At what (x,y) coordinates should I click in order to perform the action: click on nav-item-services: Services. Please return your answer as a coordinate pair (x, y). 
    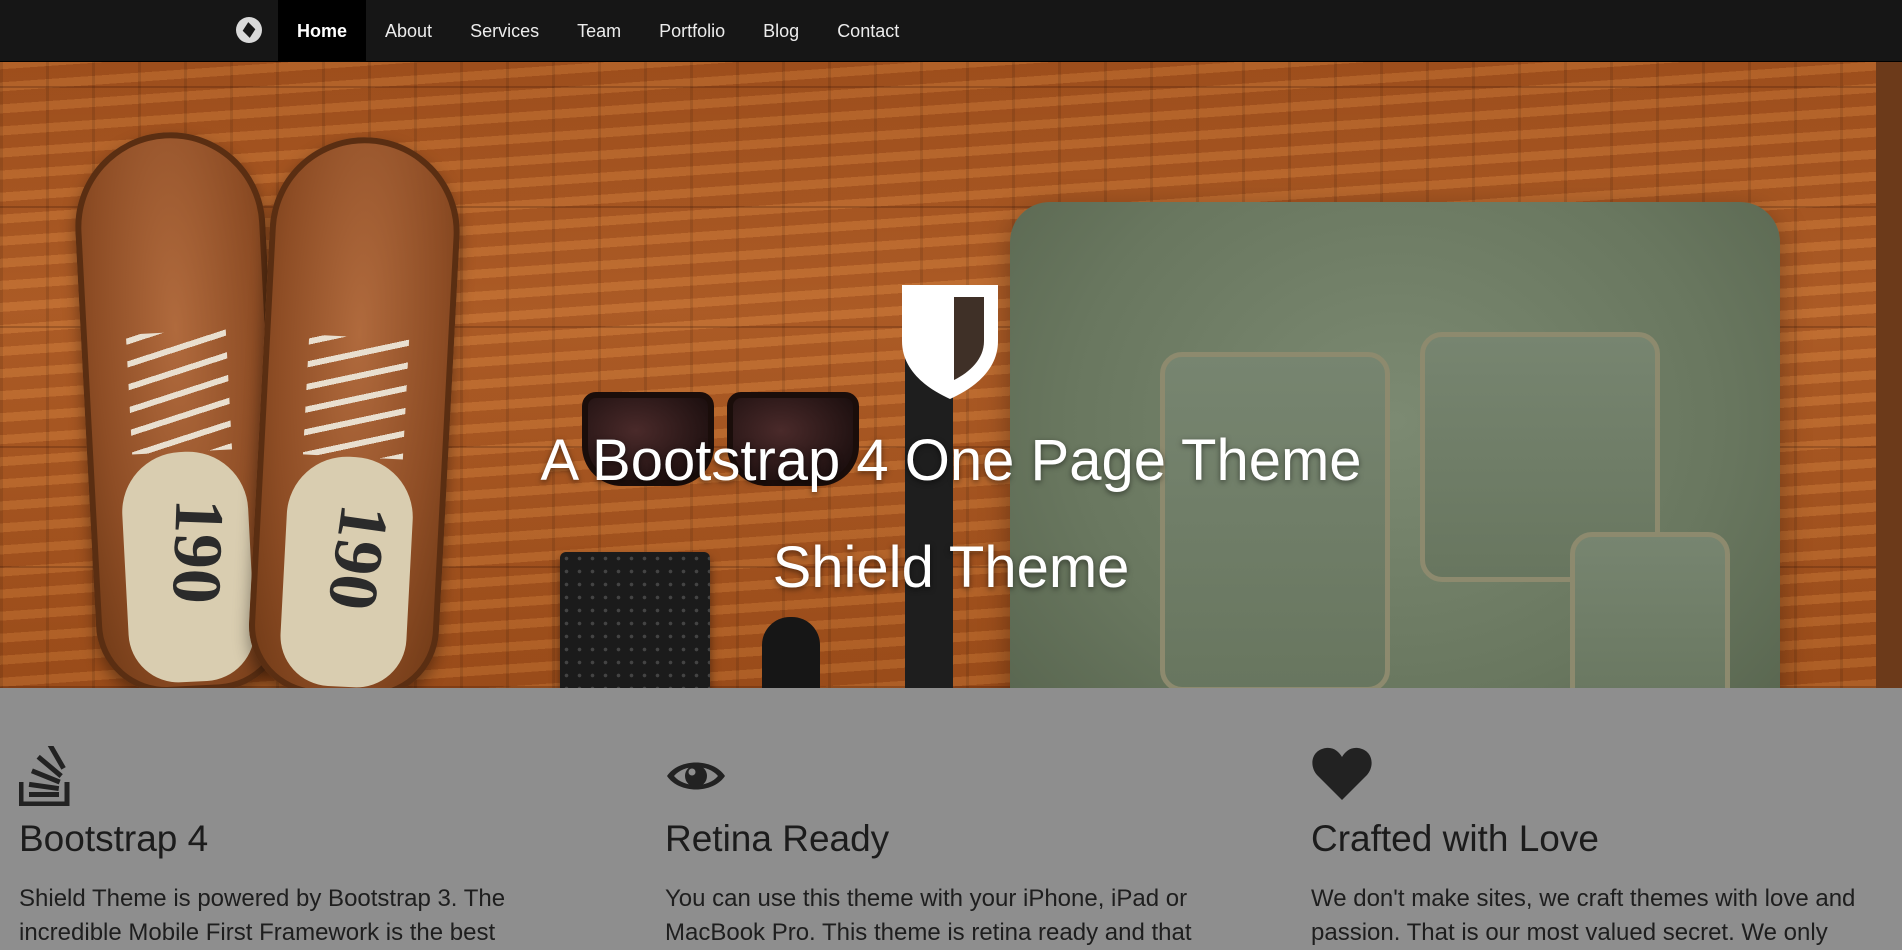
    Looking at the image, I should click on (504, 31).